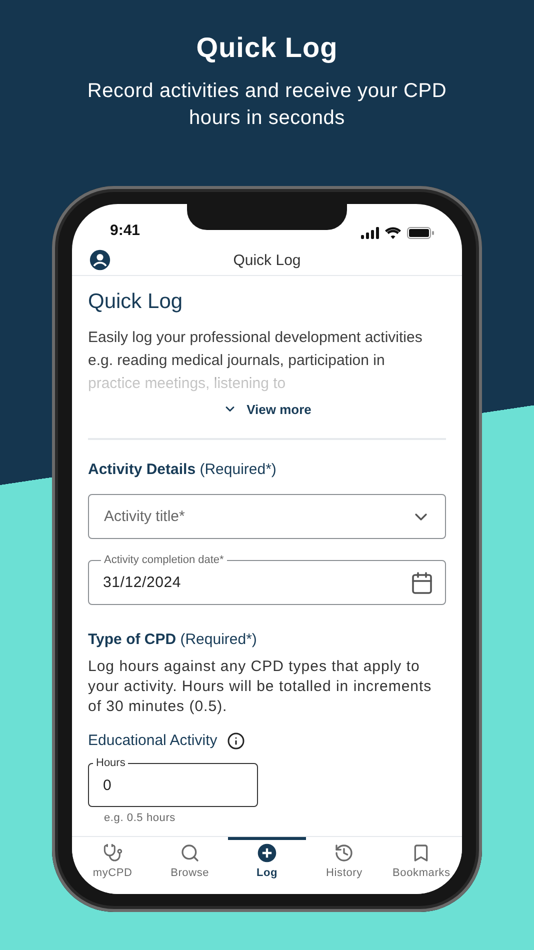 This screenshot has height=950, width=534. What do you see at coordinates (393, 233) in the screenshot?
I see `wifi-icon` at bounding box center [393, 233].